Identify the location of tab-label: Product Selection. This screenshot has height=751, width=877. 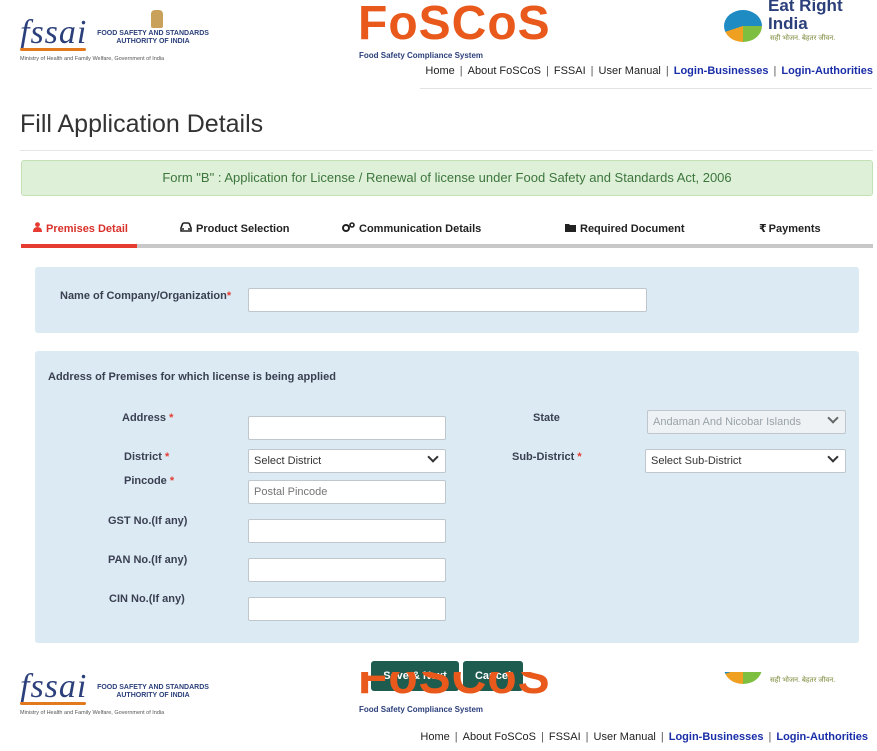
(243, 229).